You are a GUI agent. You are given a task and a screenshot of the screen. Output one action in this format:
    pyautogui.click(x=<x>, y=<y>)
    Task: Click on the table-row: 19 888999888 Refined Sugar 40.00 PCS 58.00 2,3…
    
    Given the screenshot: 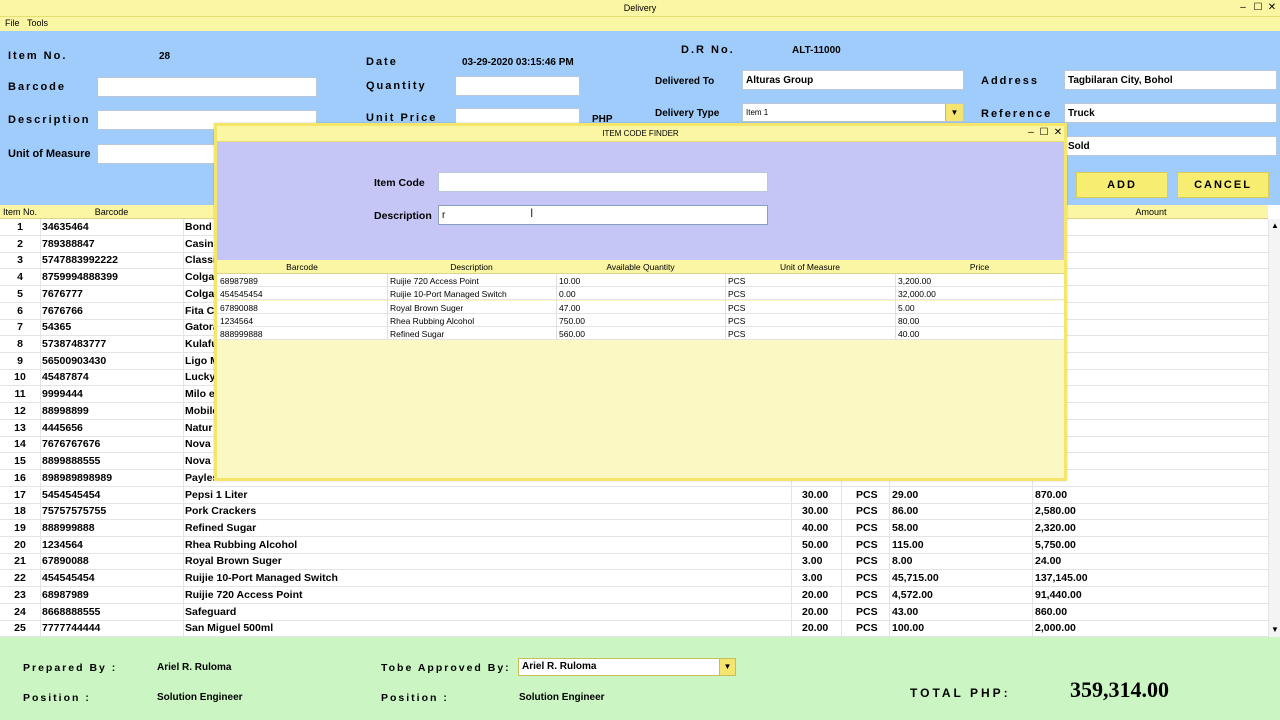 What is the action you would take?
    pyautogui.click(x=634, y=528)
    